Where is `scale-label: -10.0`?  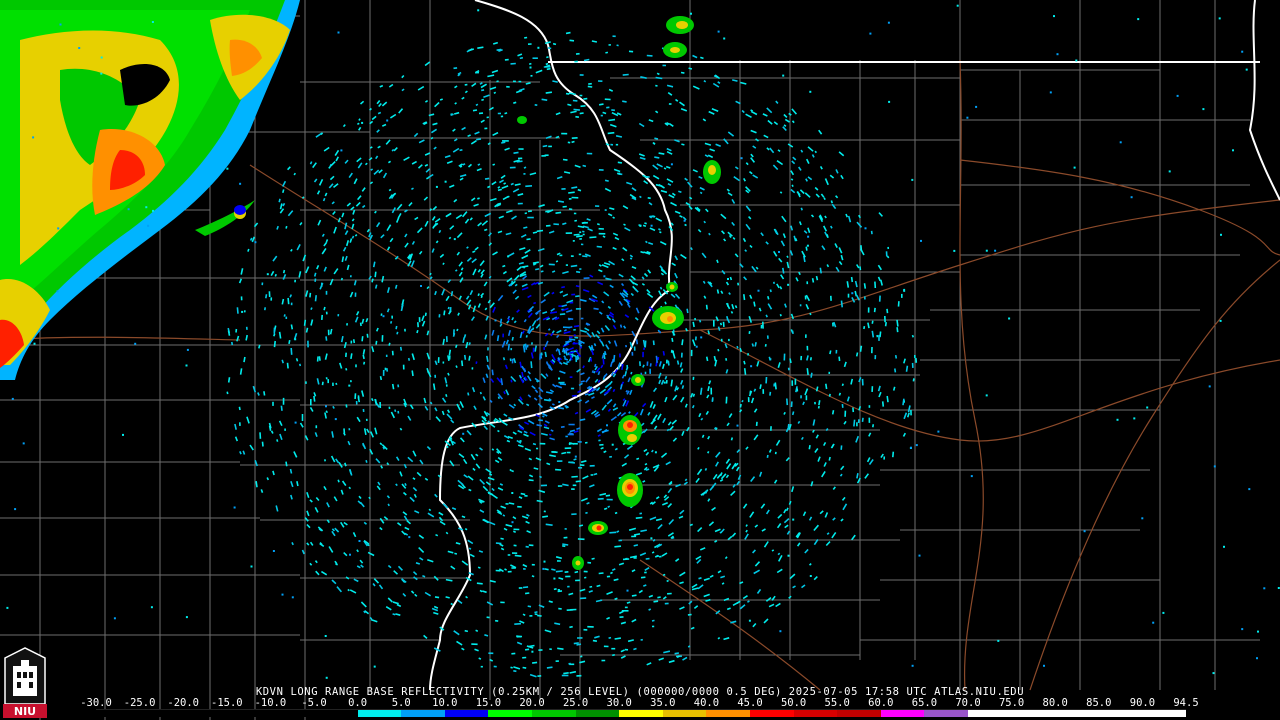 scale-label: -10.0 is located at coordinates (270, 703).